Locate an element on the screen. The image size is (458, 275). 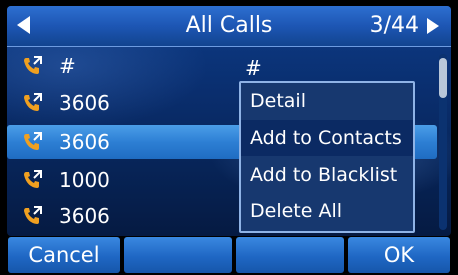
call-list-item: # is located at coordinates (222, 66).